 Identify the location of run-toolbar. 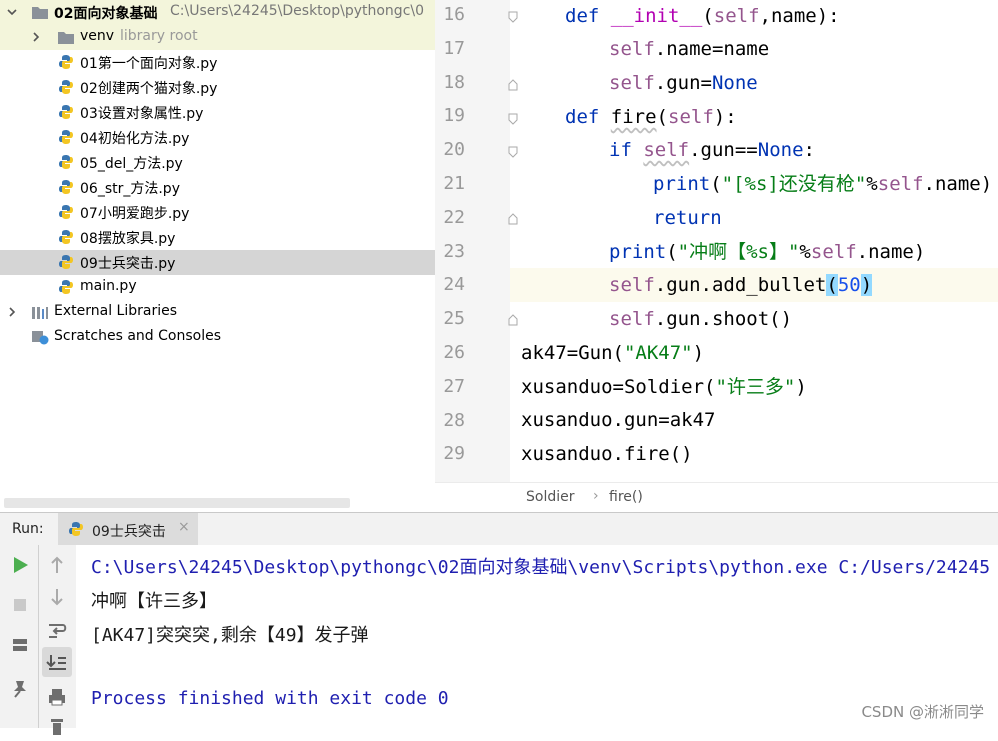
(38, 640).